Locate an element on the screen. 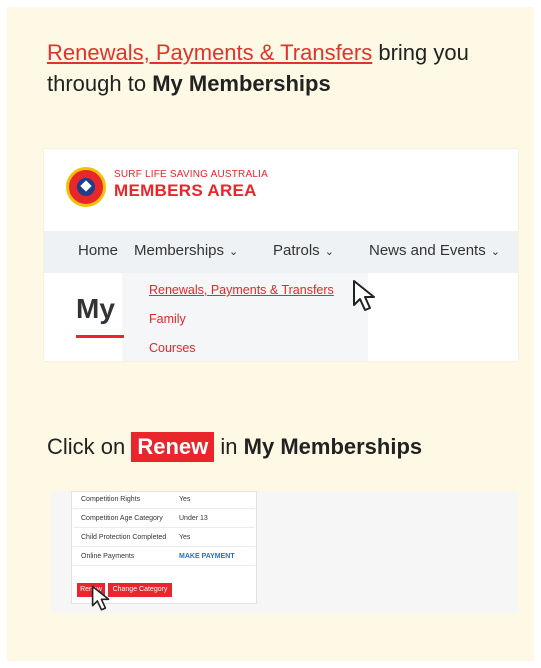  slsa-logo-icon is located at coordinates (86, 187).